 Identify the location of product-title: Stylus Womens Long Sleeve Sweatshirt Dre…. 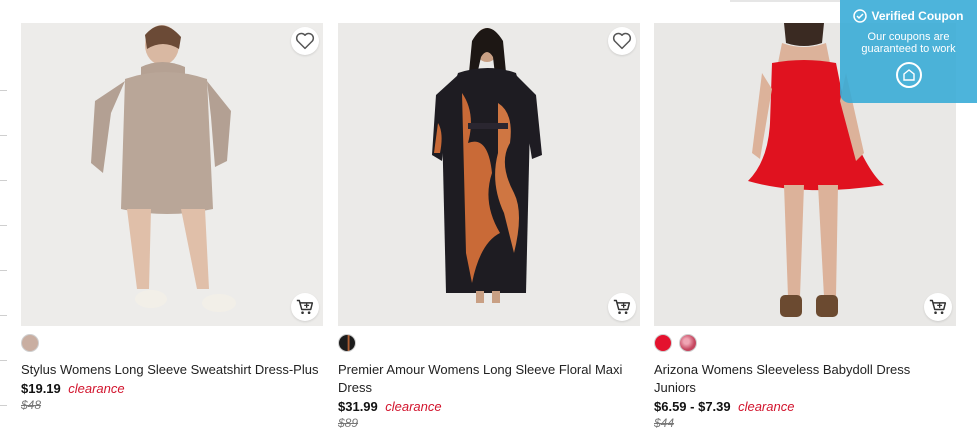
(171, 370).